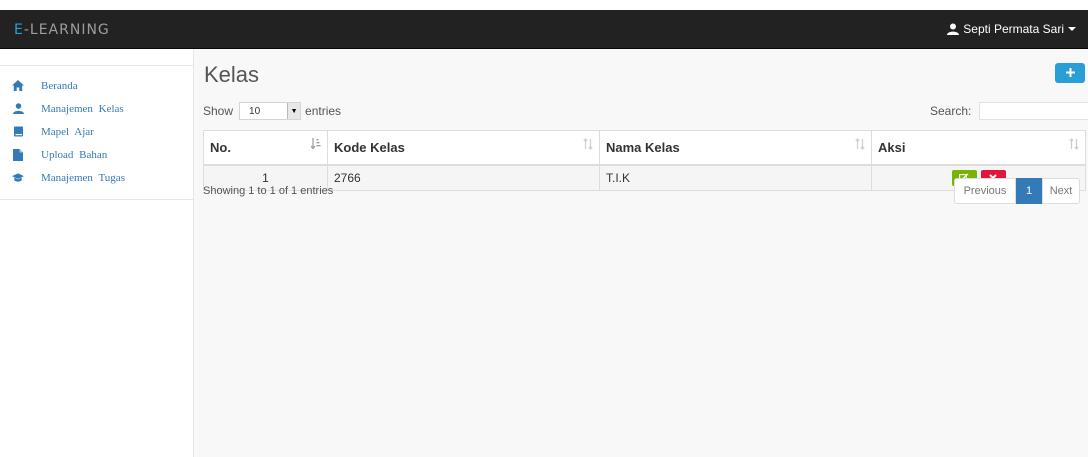 This screenshot has width=1088, height=457. What do you see at coordinates (315, 144) in the screenshot?
I see `sort-ascending-icon` at bounding box center [315, 144].